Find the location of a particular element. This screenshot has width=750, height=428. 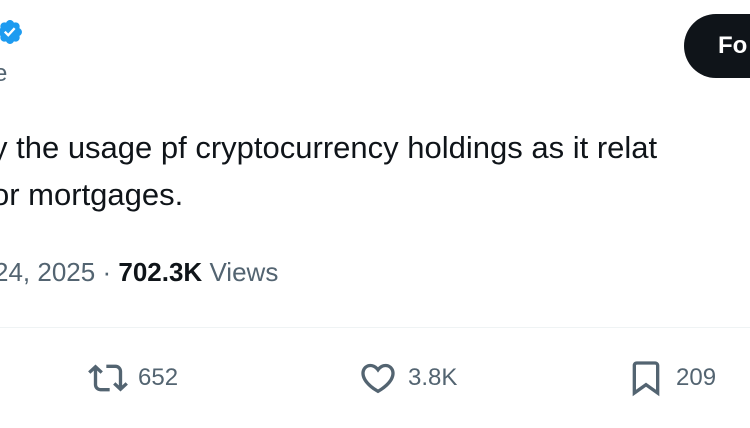

retweet-icon is located at coordinates (108, 378).